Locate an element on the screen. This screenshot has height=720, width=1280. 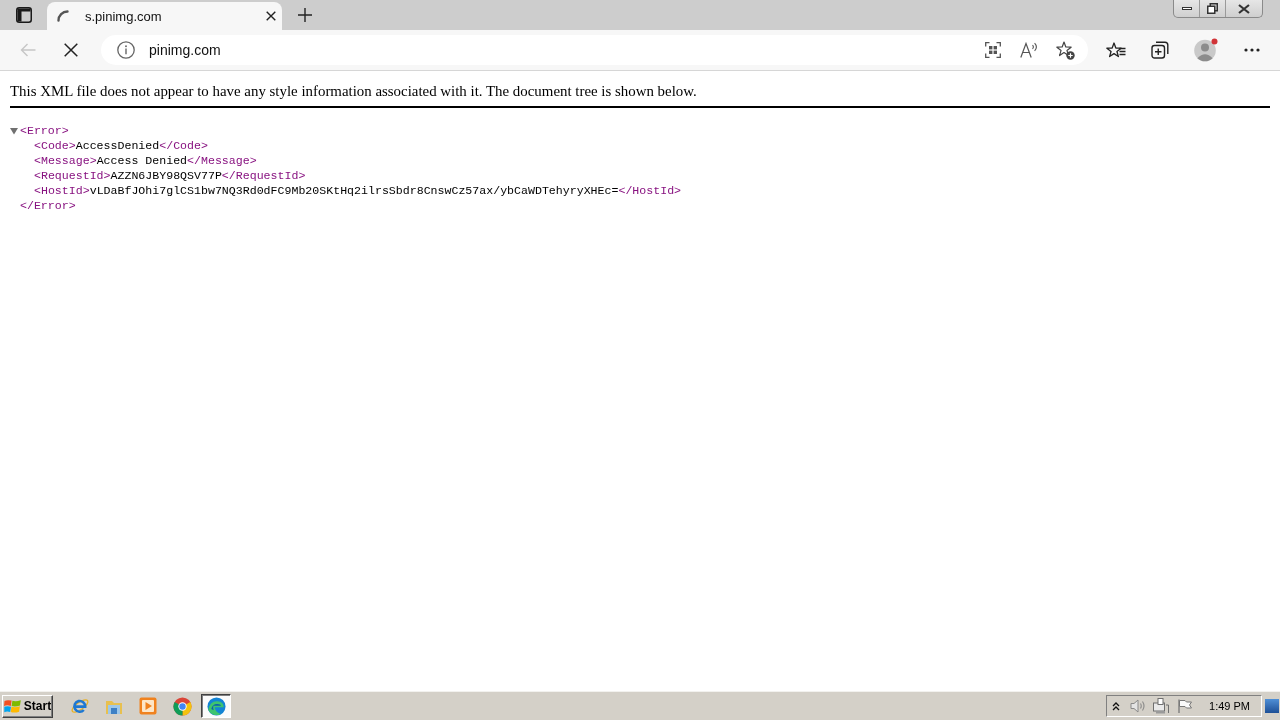
restore-icon is located at coordinates (1212, 8).